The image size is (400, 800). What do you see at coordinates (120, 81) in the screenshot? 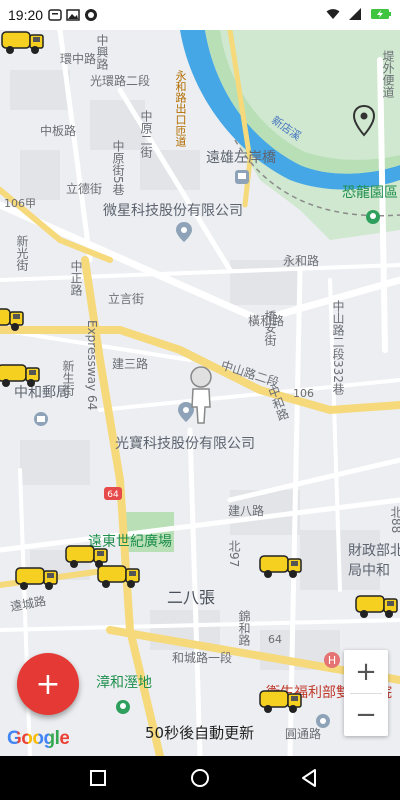
I see `label-guanghuan-road: 光環路二段` at bounding box center [120, 81].